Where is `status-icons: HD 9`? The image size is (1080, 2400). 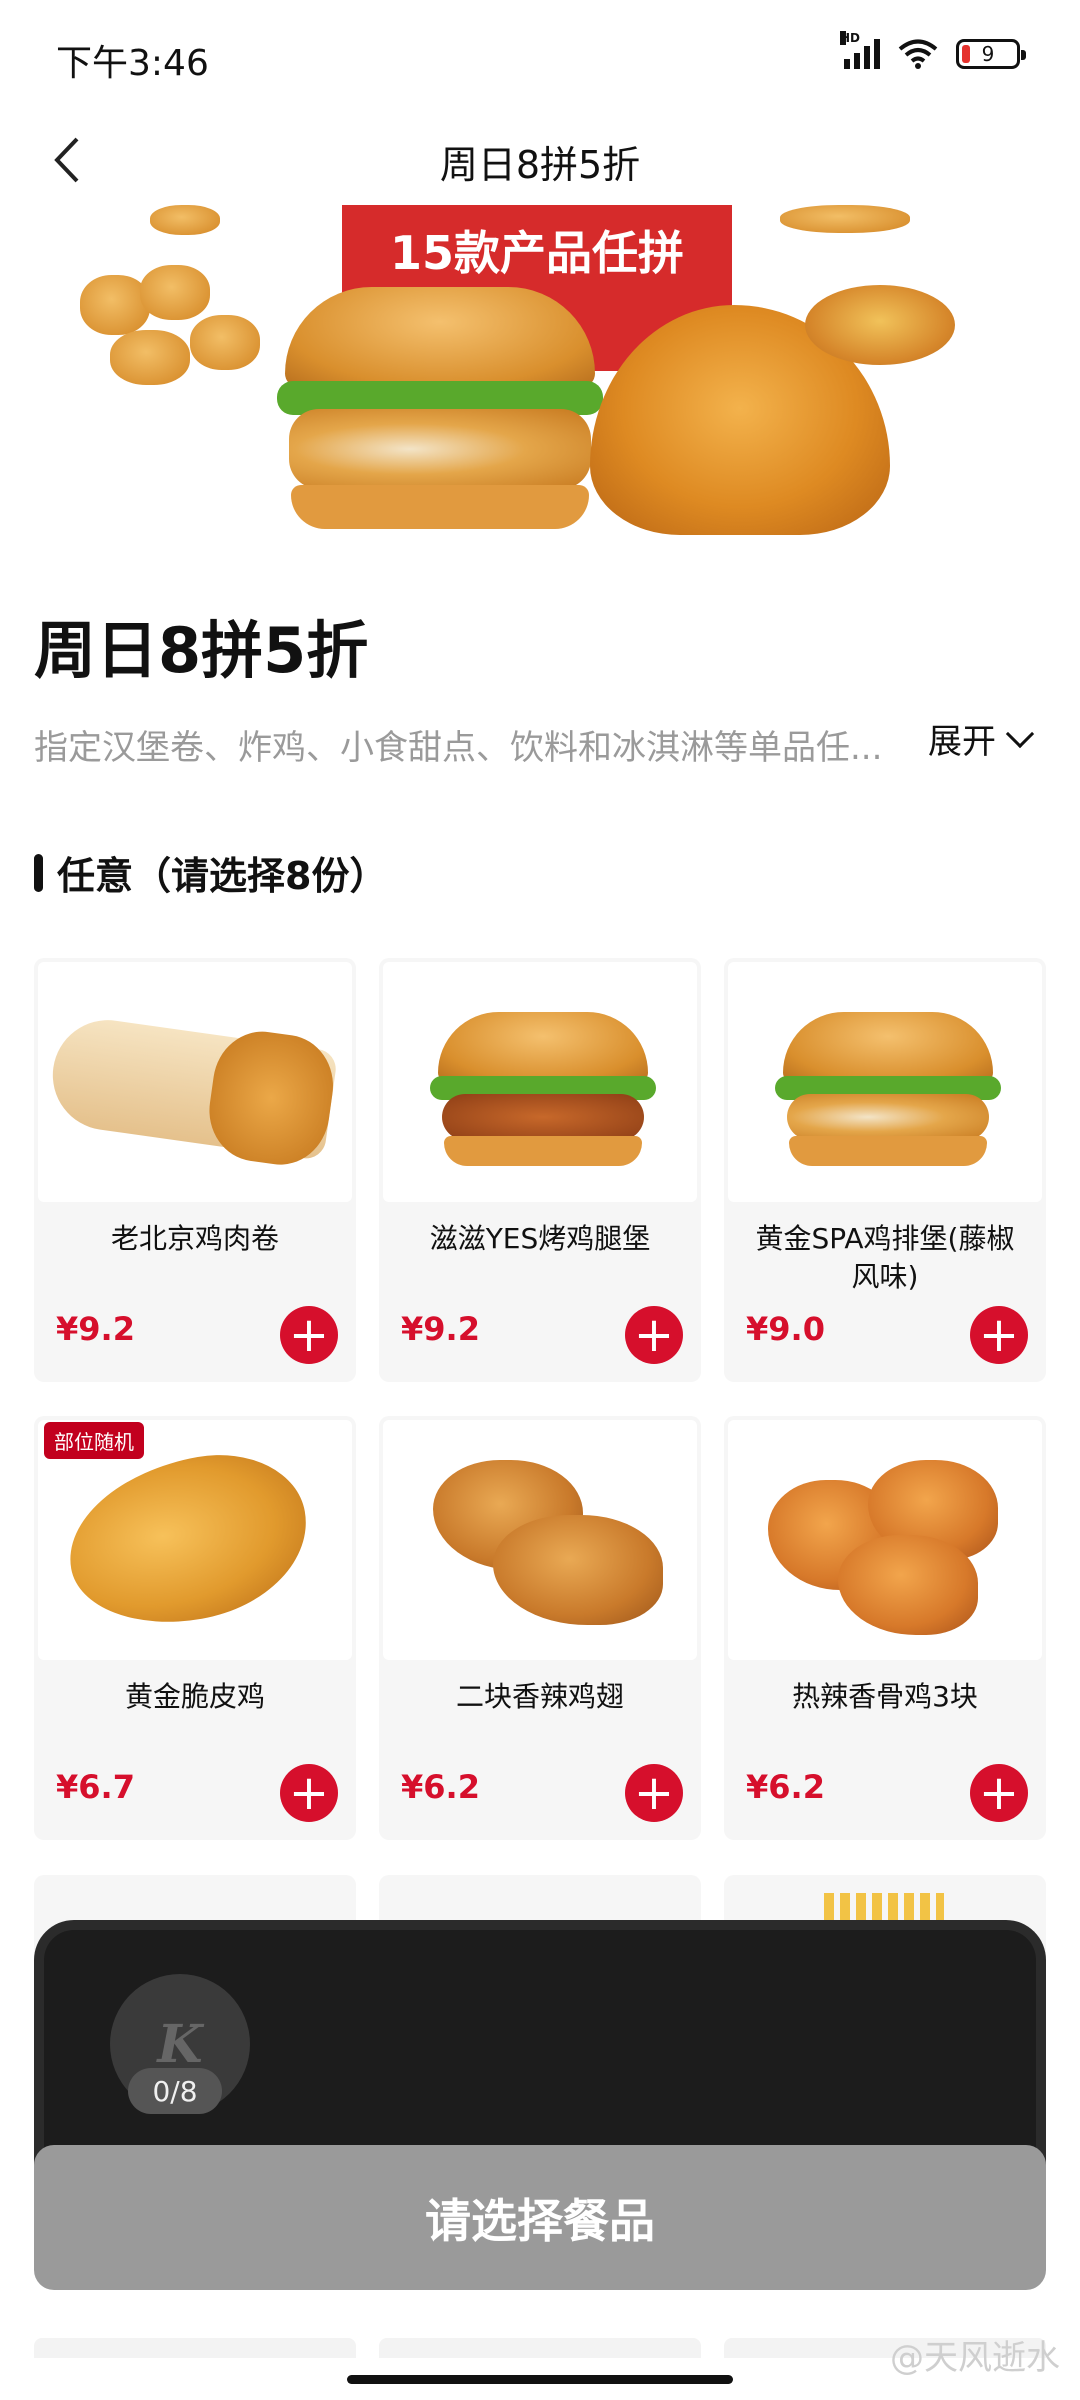 status-icons: HD 9 is located at coordinates (933, 50).